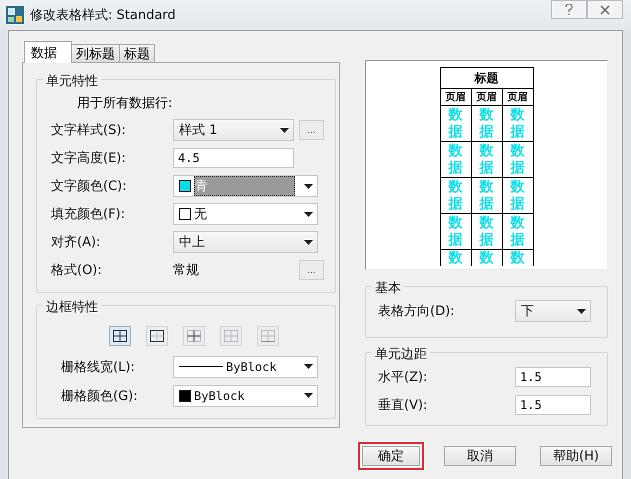  I want to click on format-value: 常规, so click(186, 270).